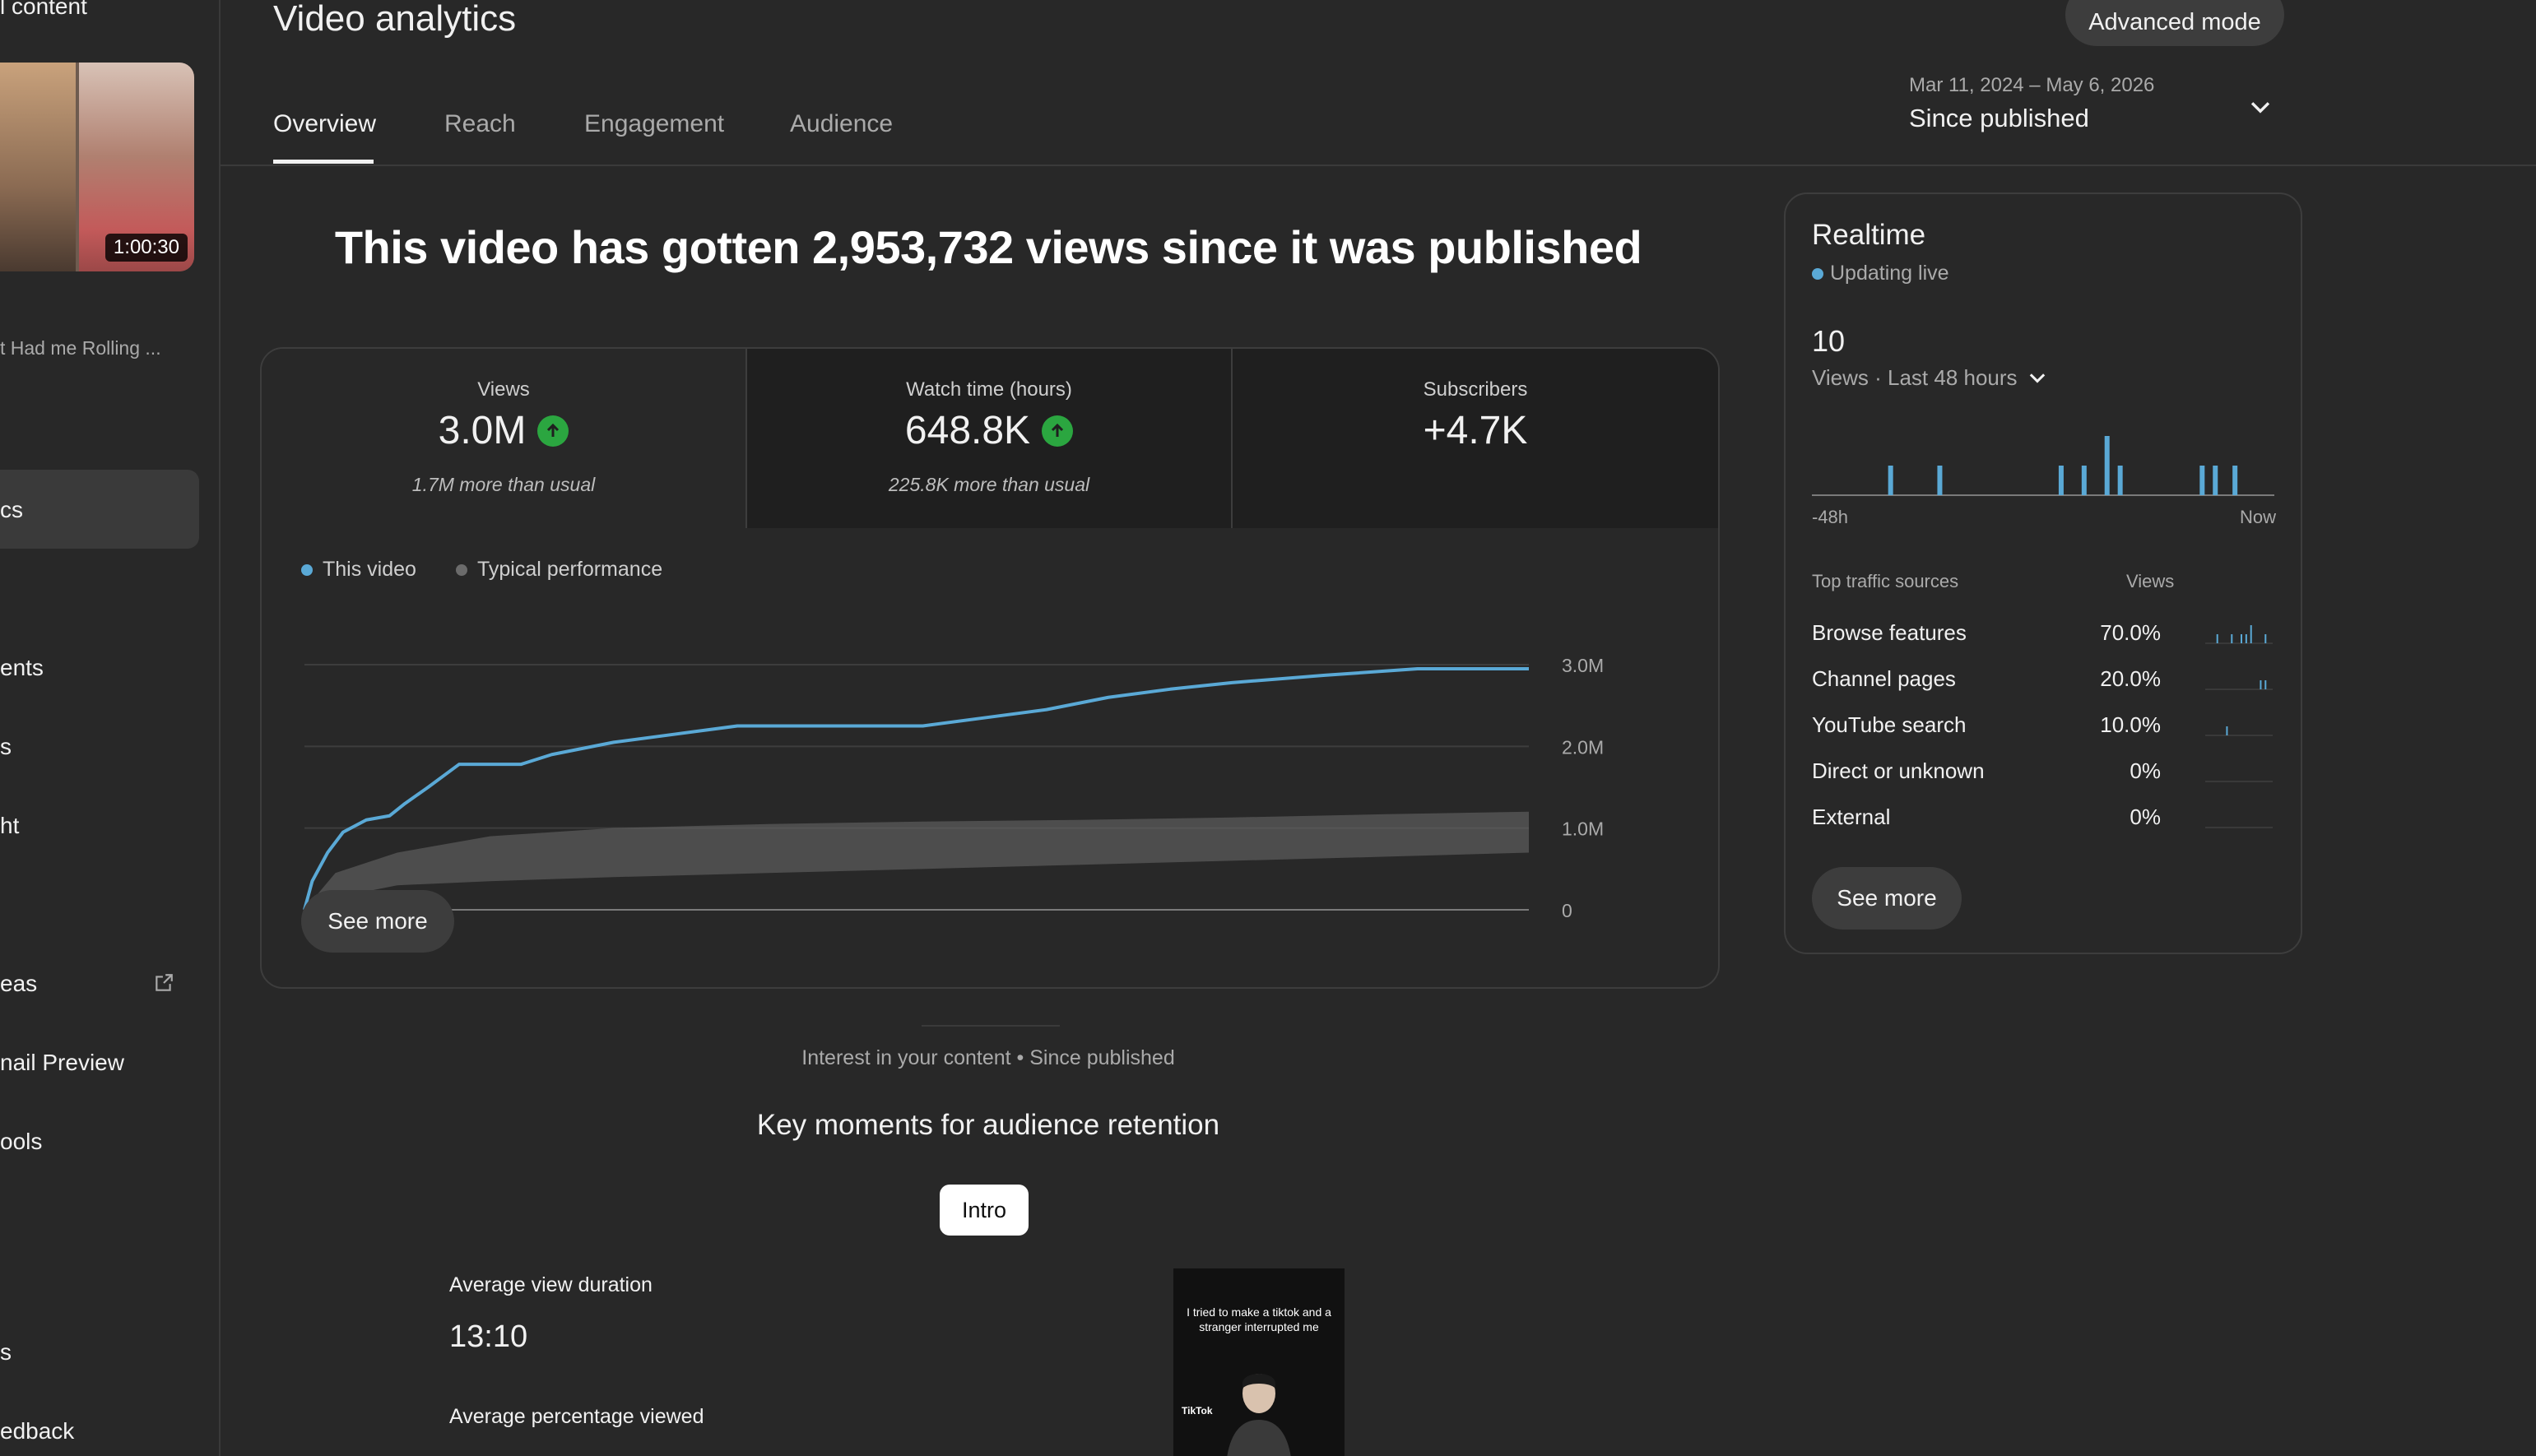 This screenshot has width=2536, height=1456. I want to click on realtime-period-dropdown: Views · Last 48 hours, so click(1930, 378).